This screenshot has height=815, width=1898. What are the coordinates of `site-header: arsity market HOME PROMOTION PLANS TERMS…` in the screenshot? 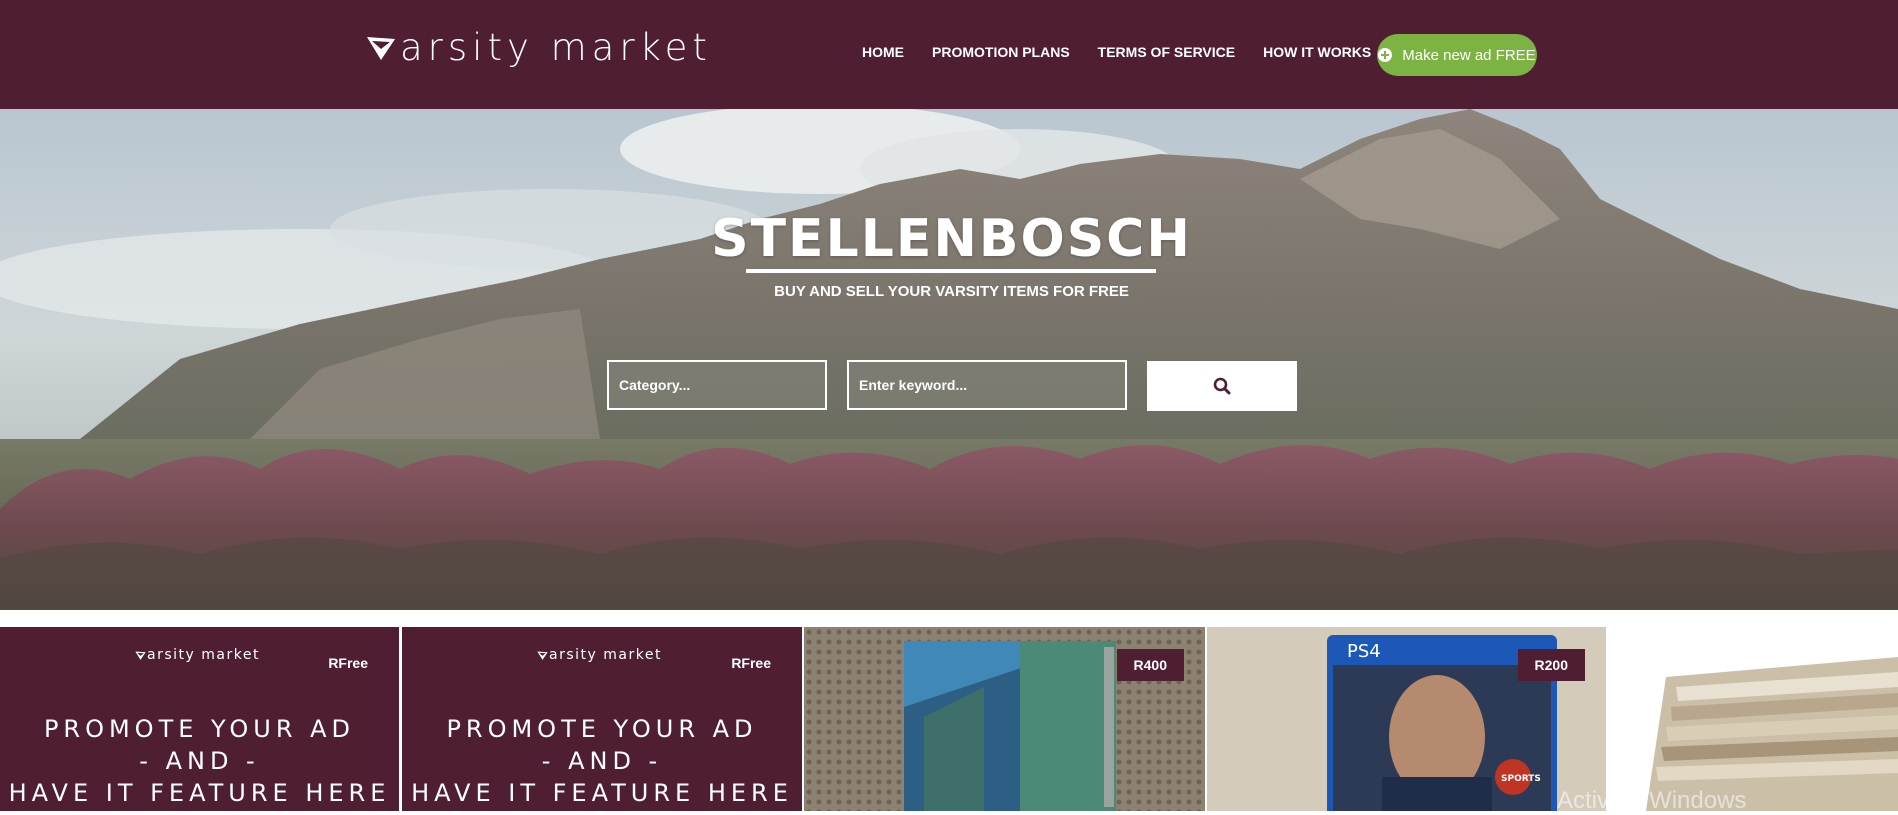 It's located at (949, 54).